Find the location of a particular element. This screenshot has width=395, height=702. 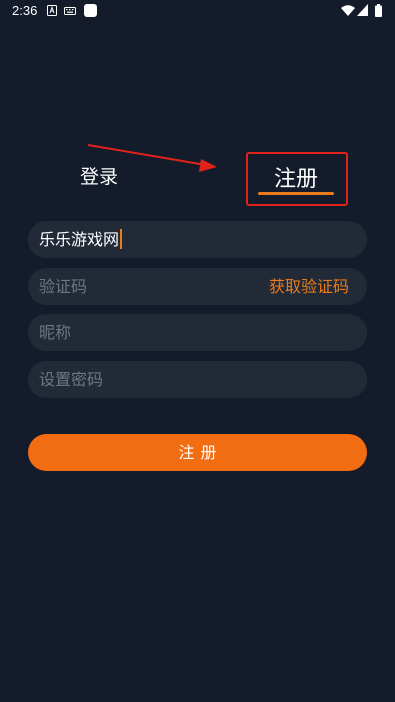

tab-login: 登录 is located at coordinates (99, 175).